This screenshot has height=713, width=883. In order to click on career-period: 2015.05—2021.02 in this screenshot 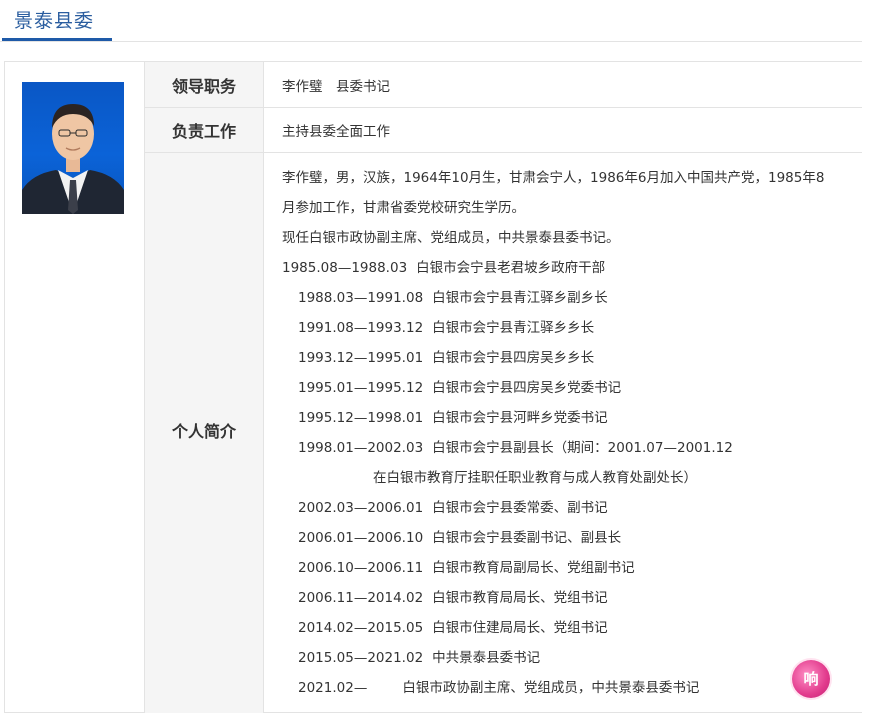, I will do `click(361, 658)`.